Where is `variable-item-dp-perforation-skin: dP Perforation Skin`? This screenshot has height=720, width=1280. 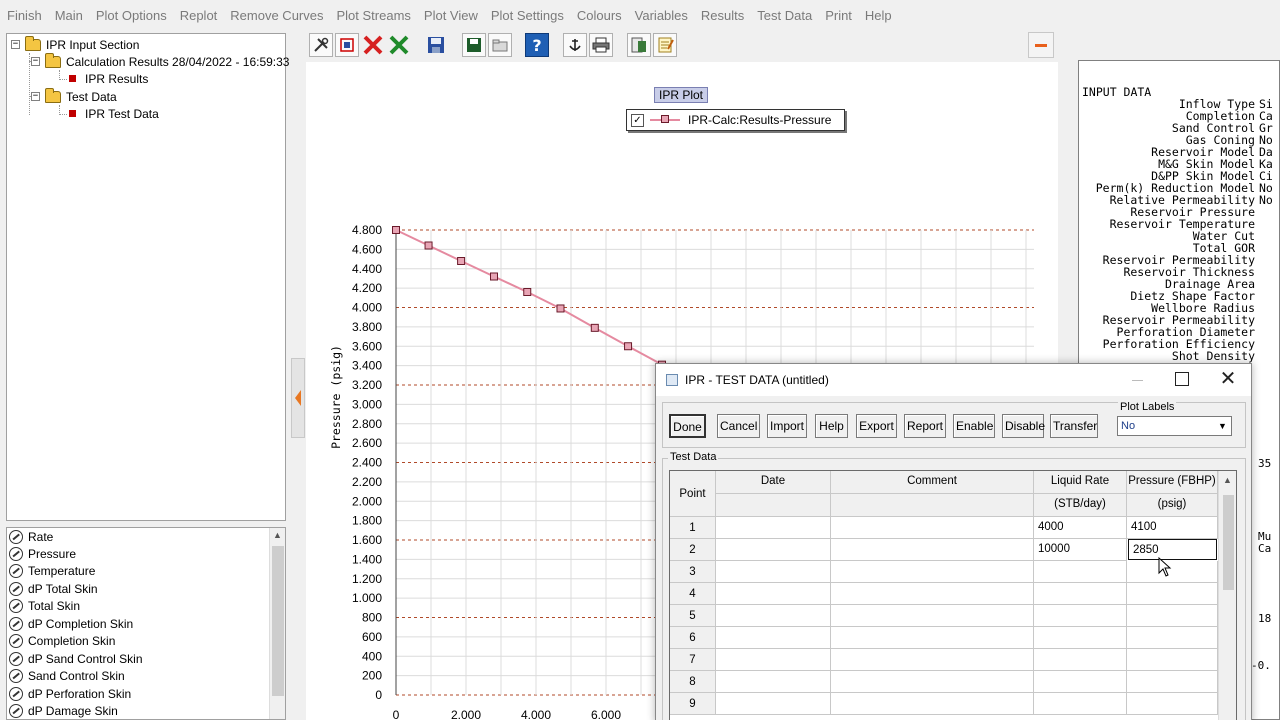 variable-item-dp-perforation-skin: dP Perforation Skin is located at coordinates (70, 693).